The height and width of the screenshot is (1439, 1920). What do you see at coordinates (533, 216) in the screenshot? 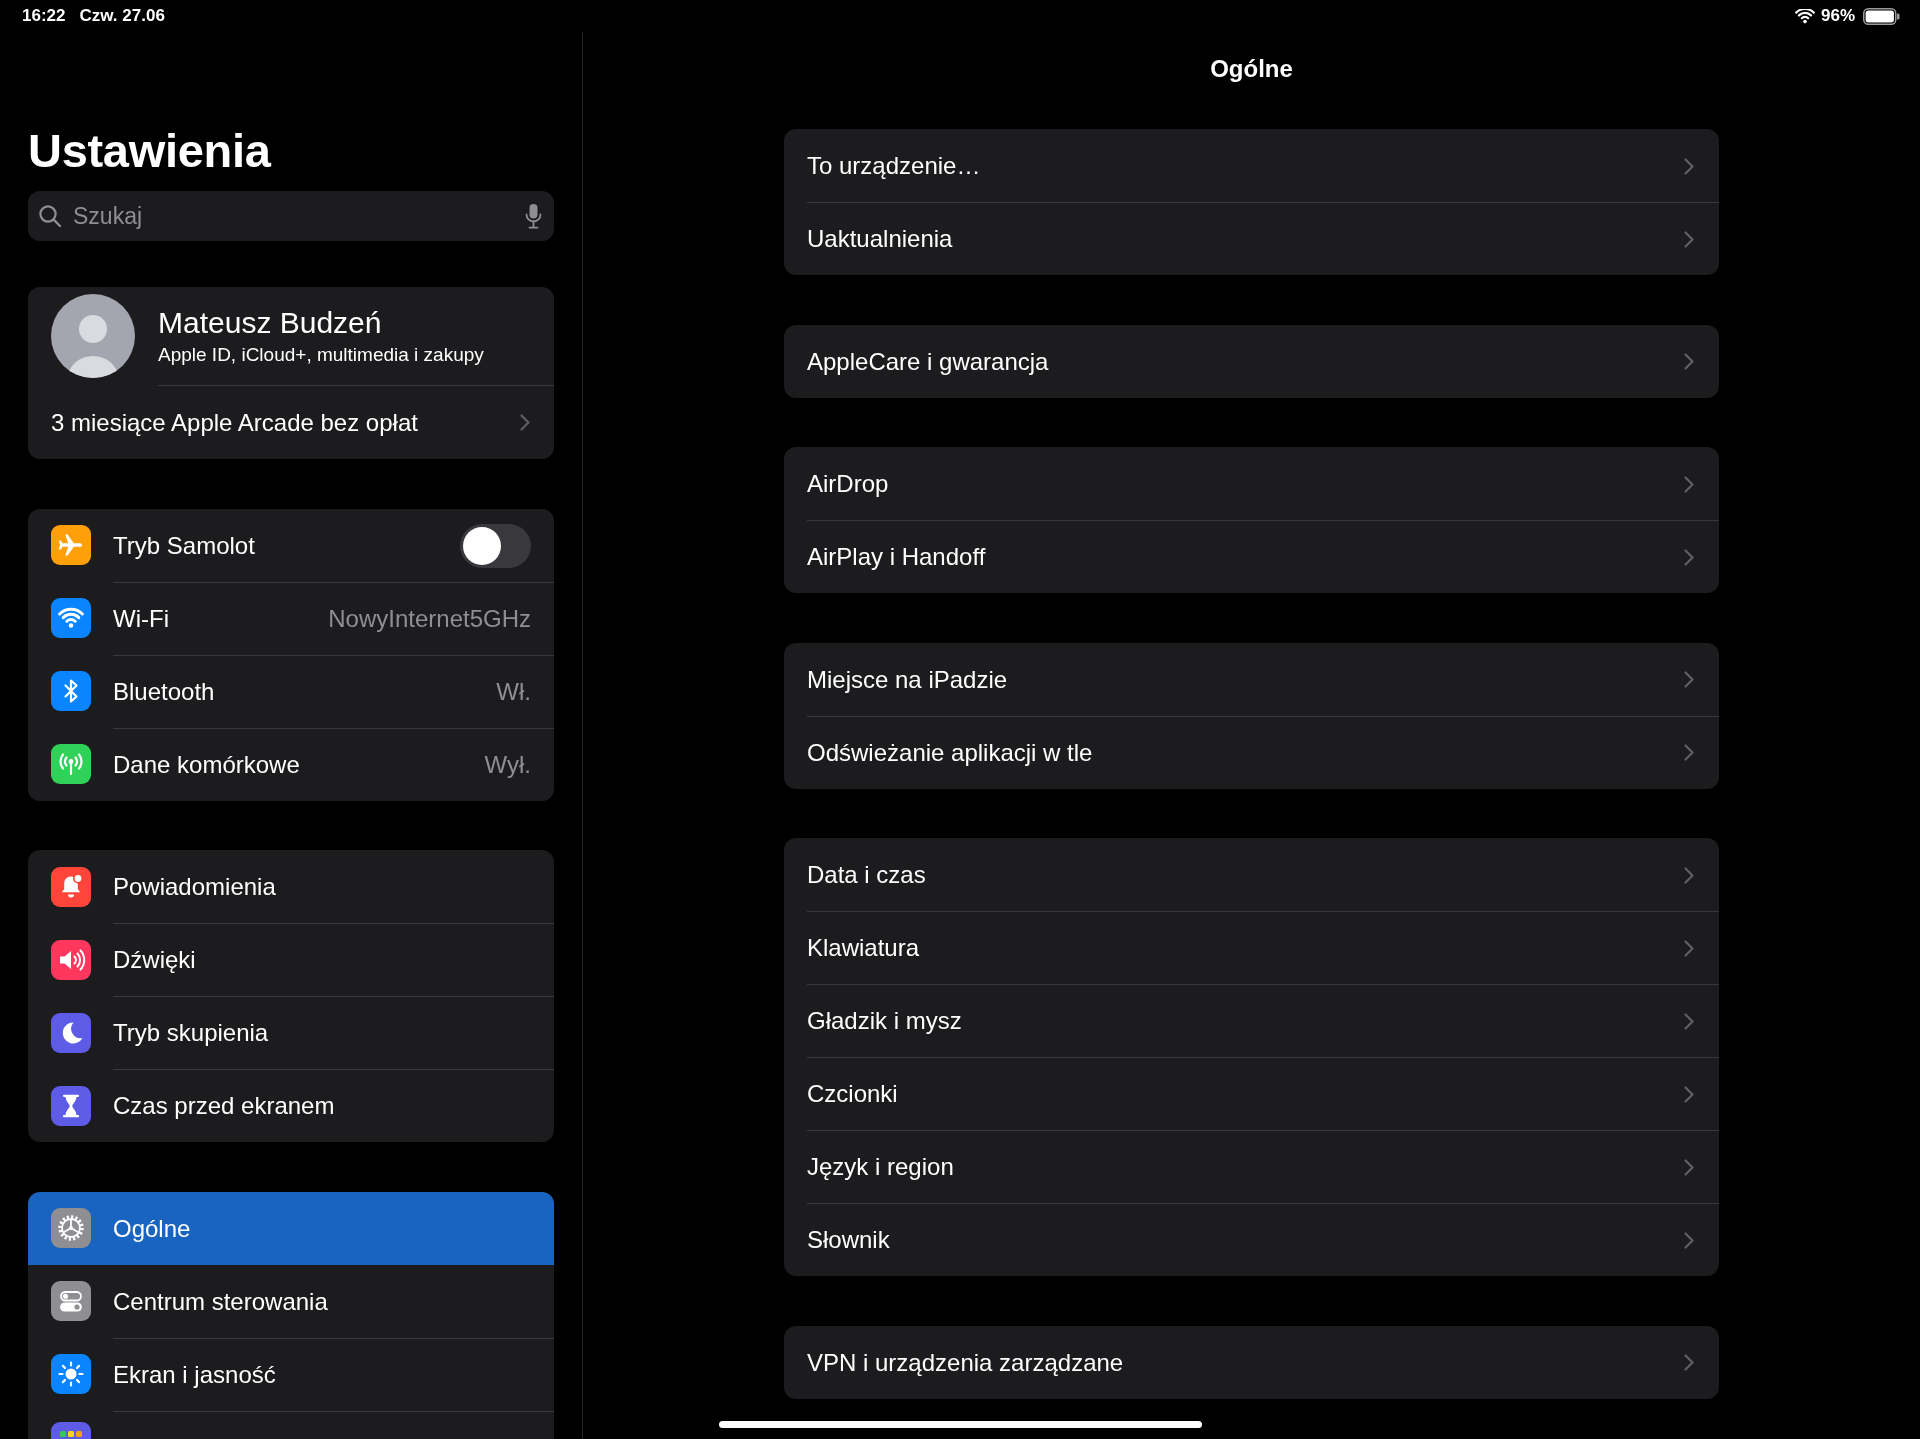
I see `microphone-icon` at bounding box center [533, 216].